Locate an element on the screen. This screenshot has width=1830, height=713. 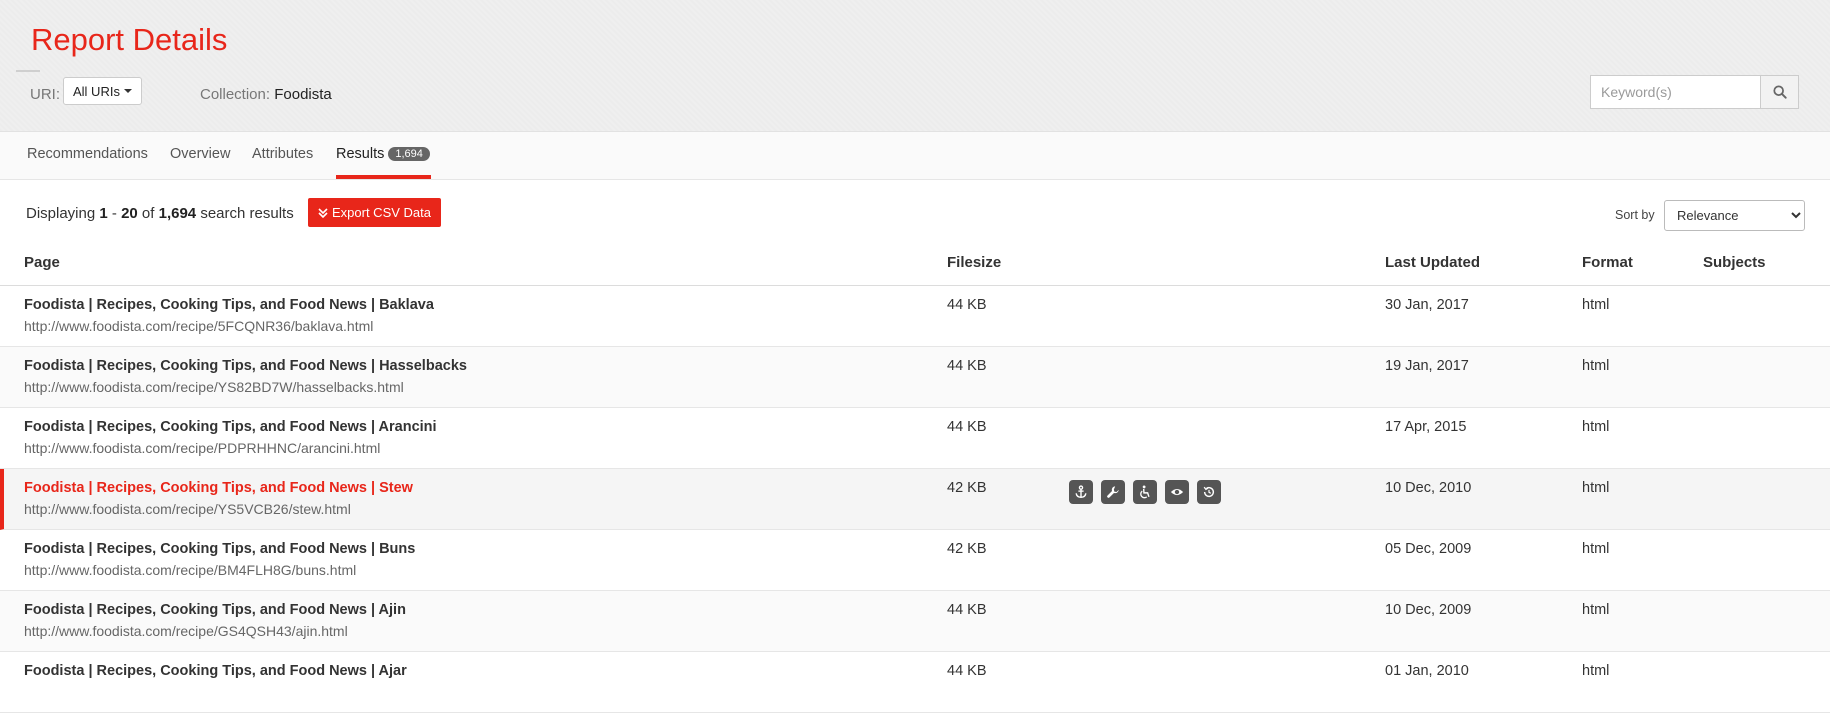
wrench-action-button is located at coordinates (1113, 492).